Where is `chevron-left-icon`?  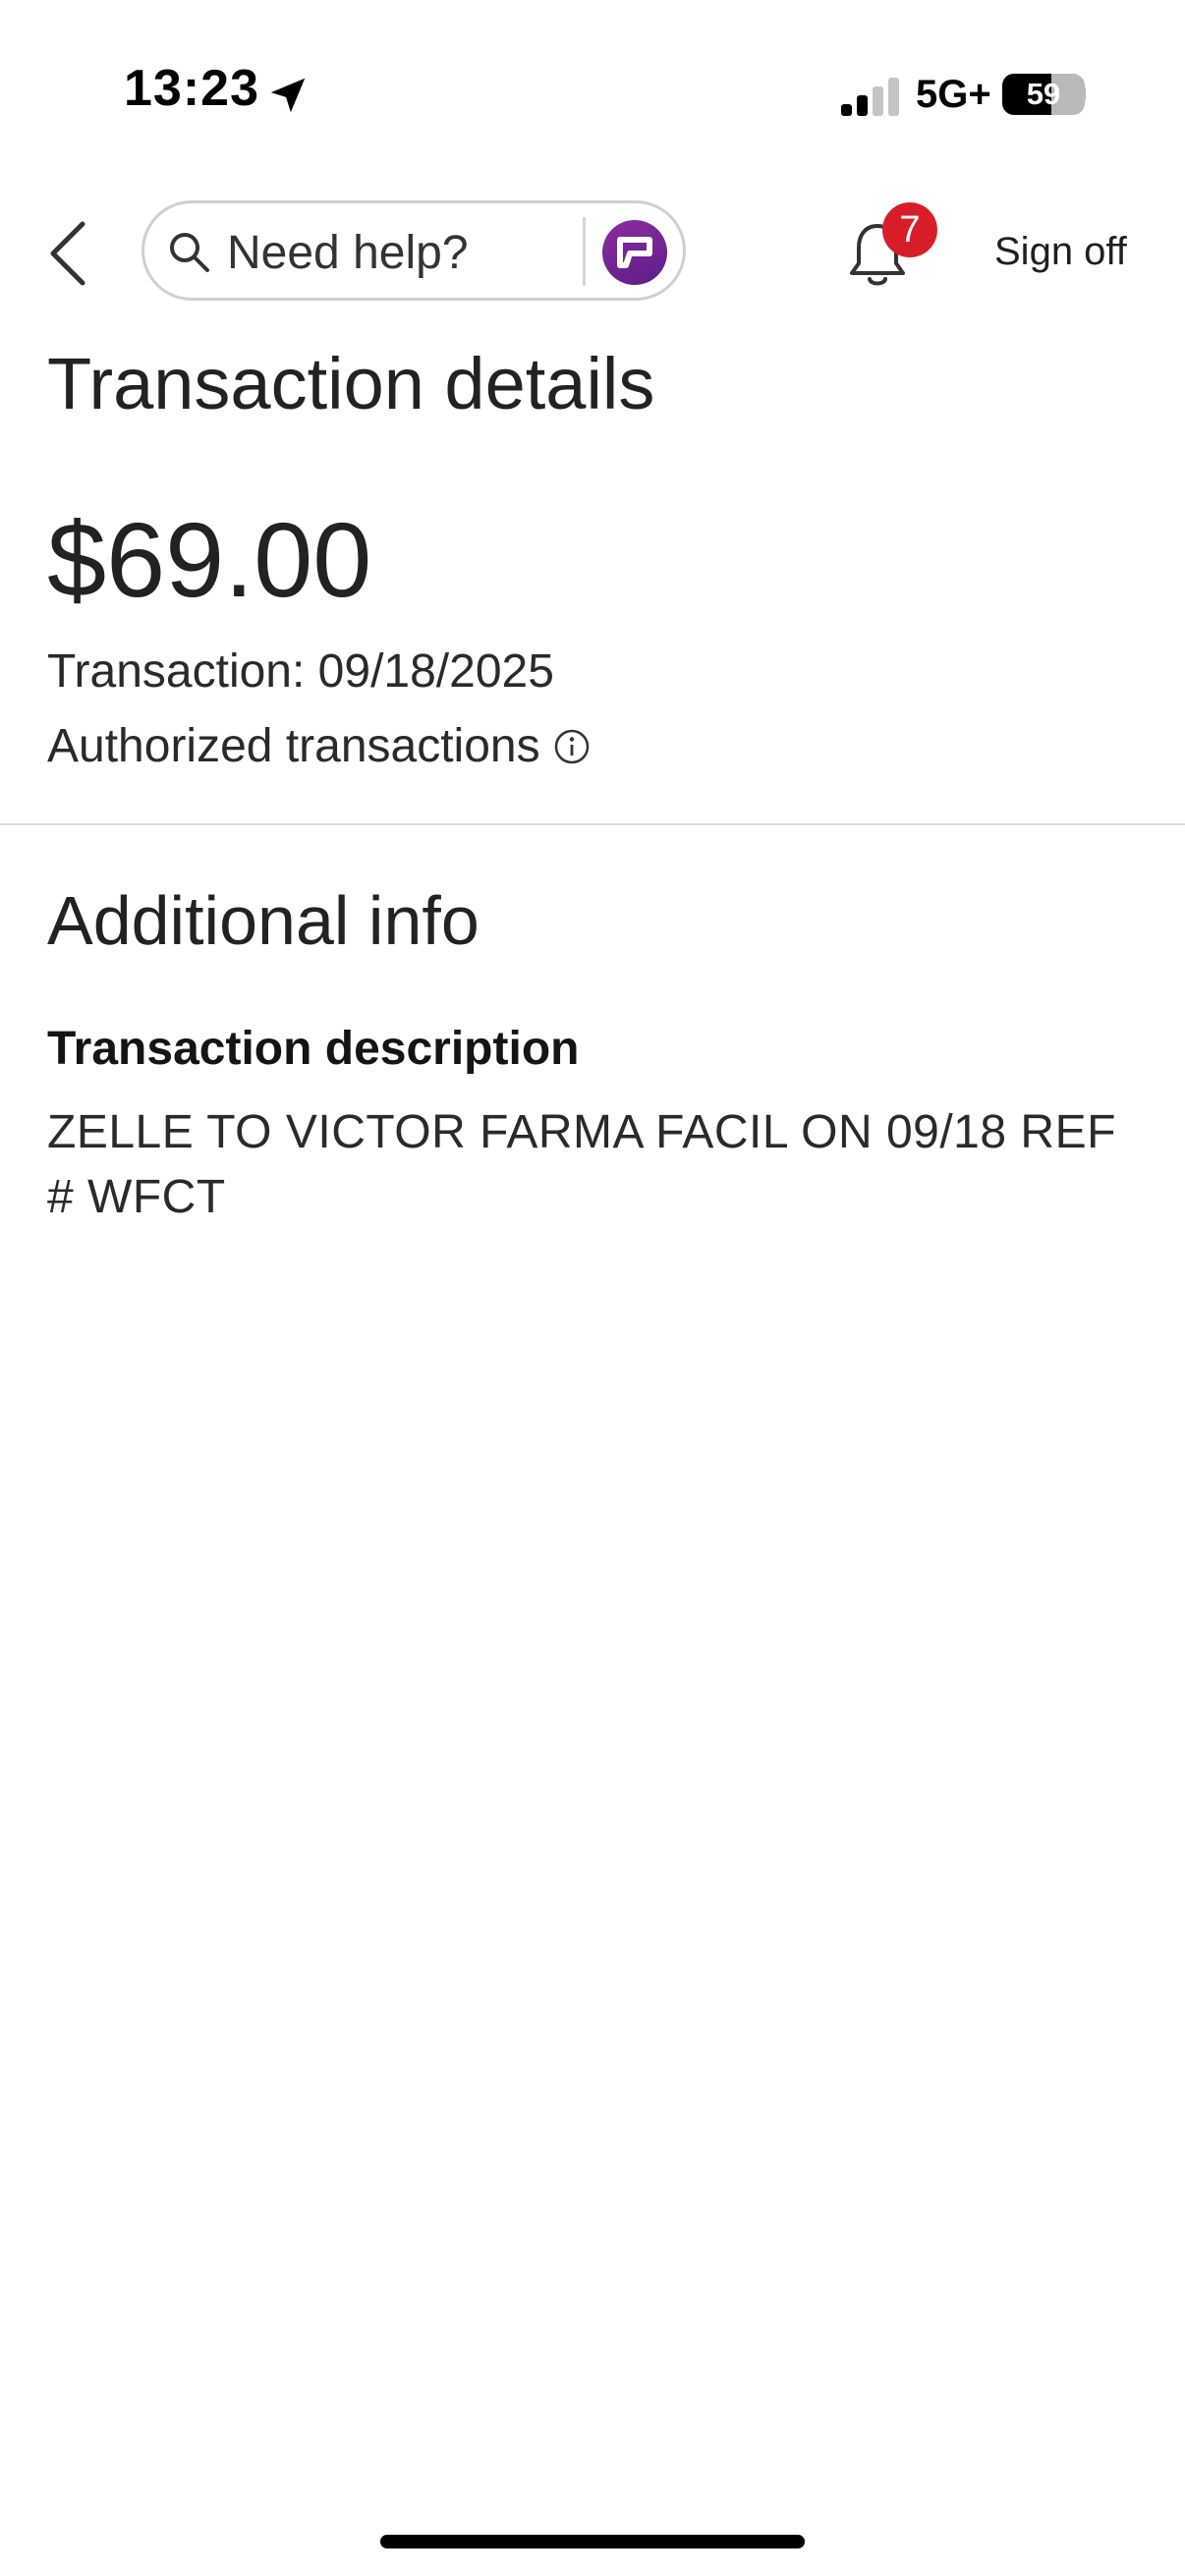 chevron-left-icon is located at coordinates (68, 253).